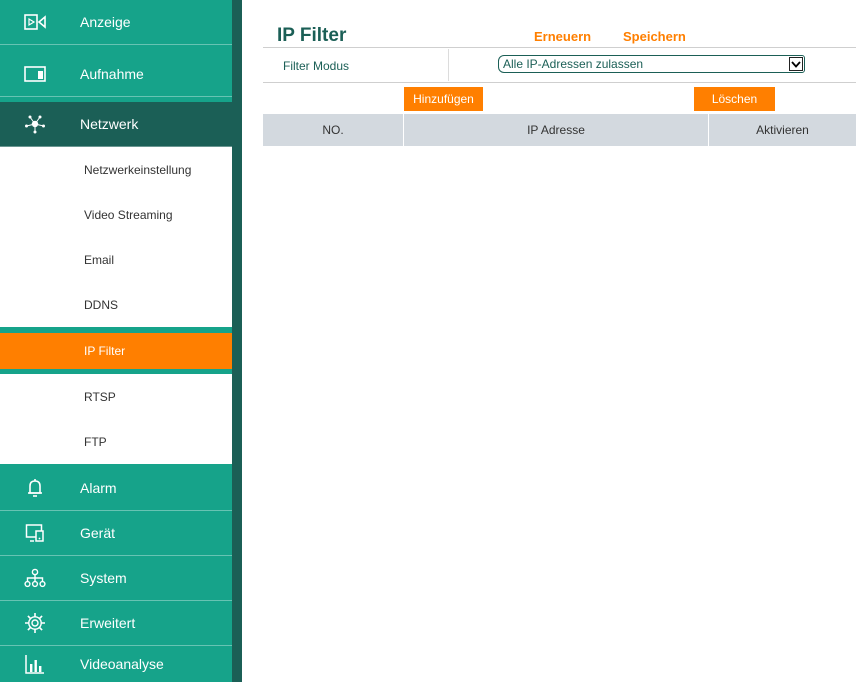  What do you see at coordinates (116, 259) in the screenshot?
I see `submenu-item-email: Email` at bounding box center [116, 259].